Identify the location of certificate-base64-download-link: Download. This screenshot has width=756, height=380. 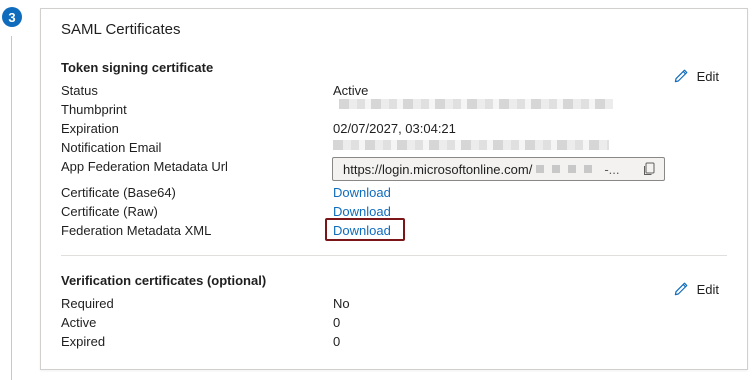
(362, 192).